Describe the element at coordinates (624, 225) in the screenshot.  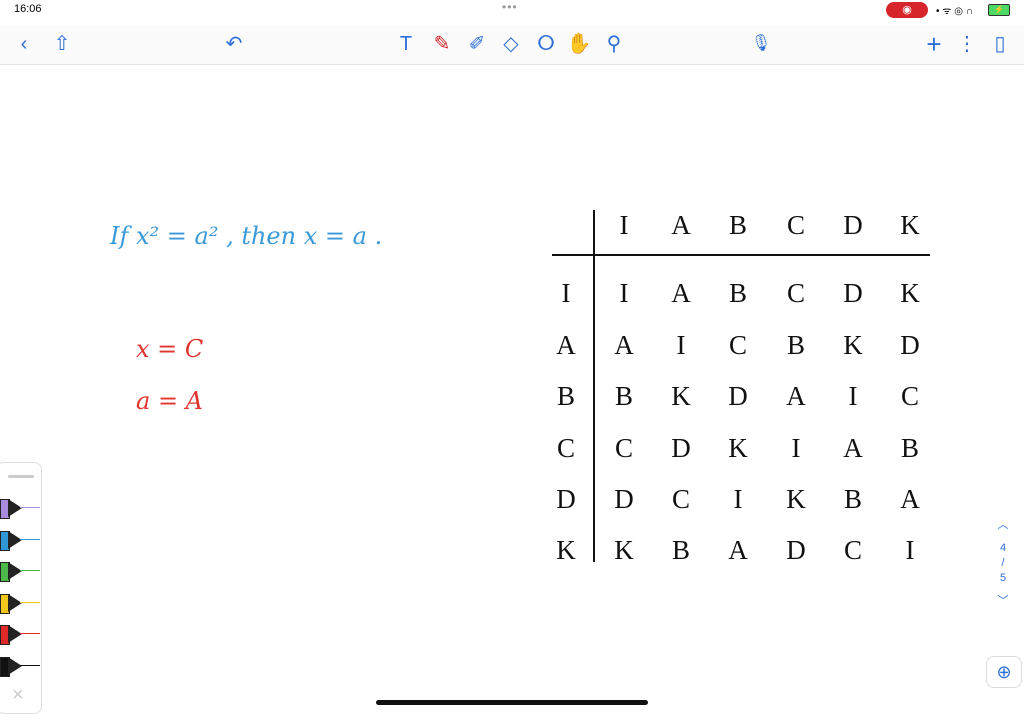
I see `column-header: I` at that location.